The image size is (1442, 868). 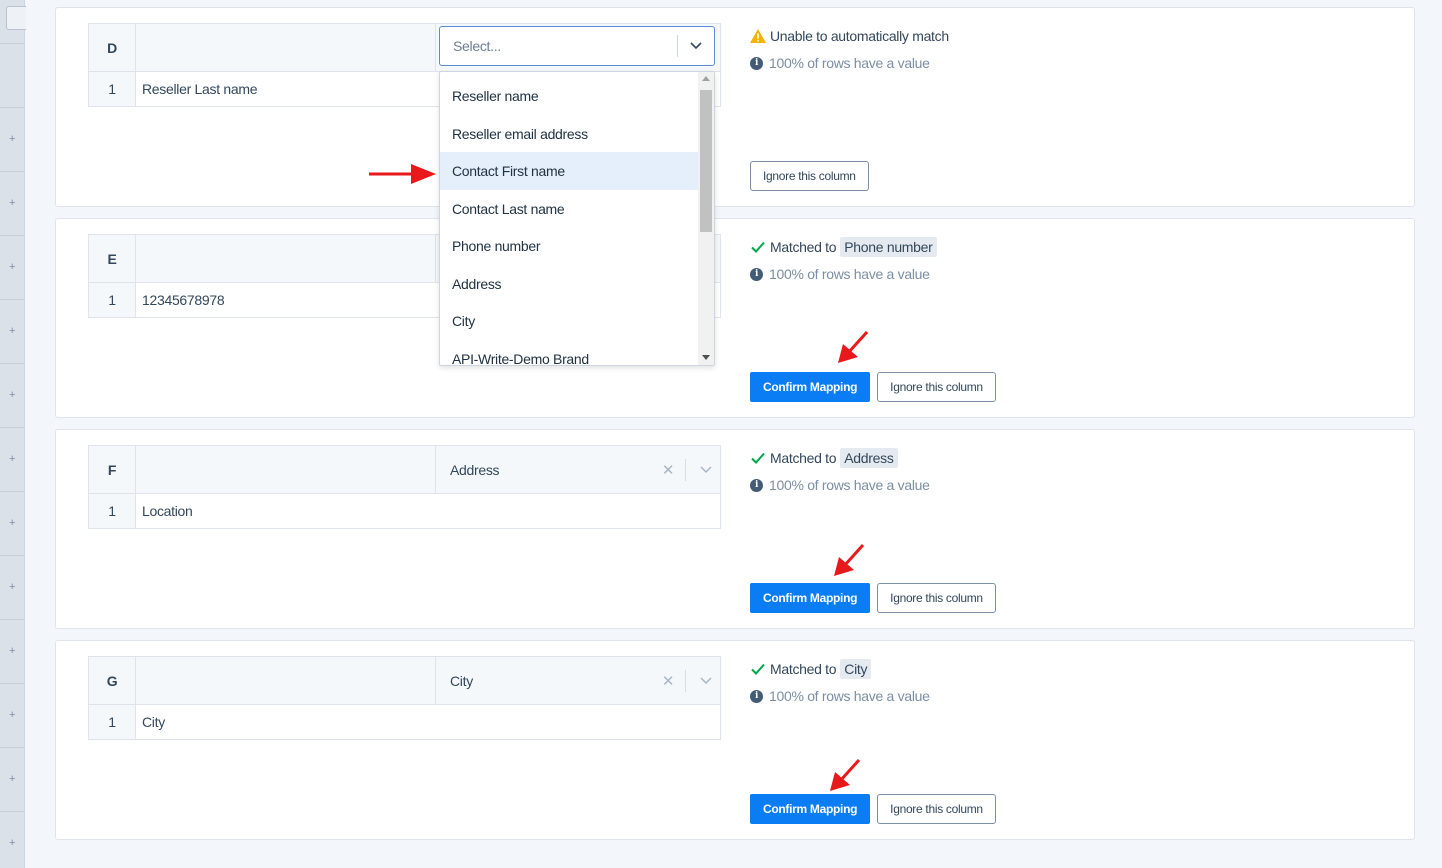 I want to click on status-line: Matched to City, so click(x=840, y=669).